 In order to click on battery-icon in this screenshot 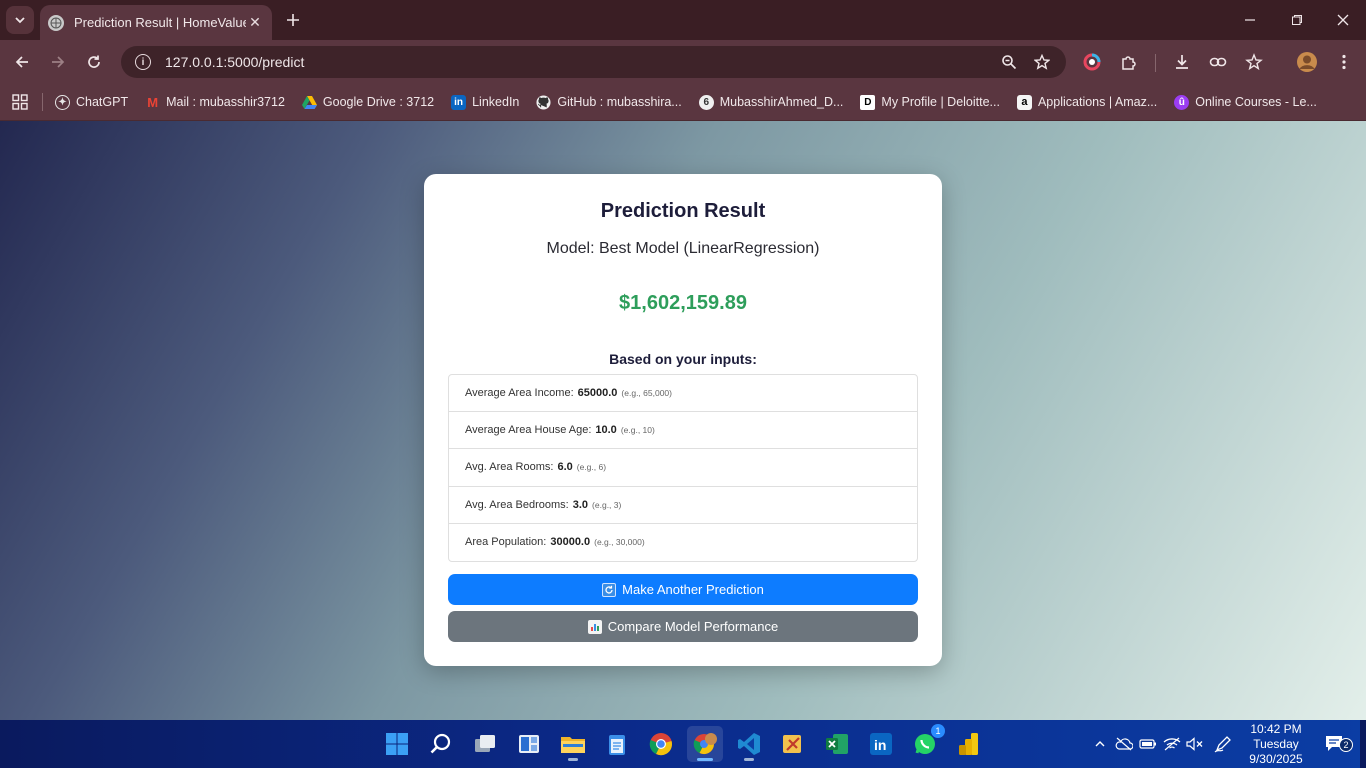, I will do `click(1148, 744)`.